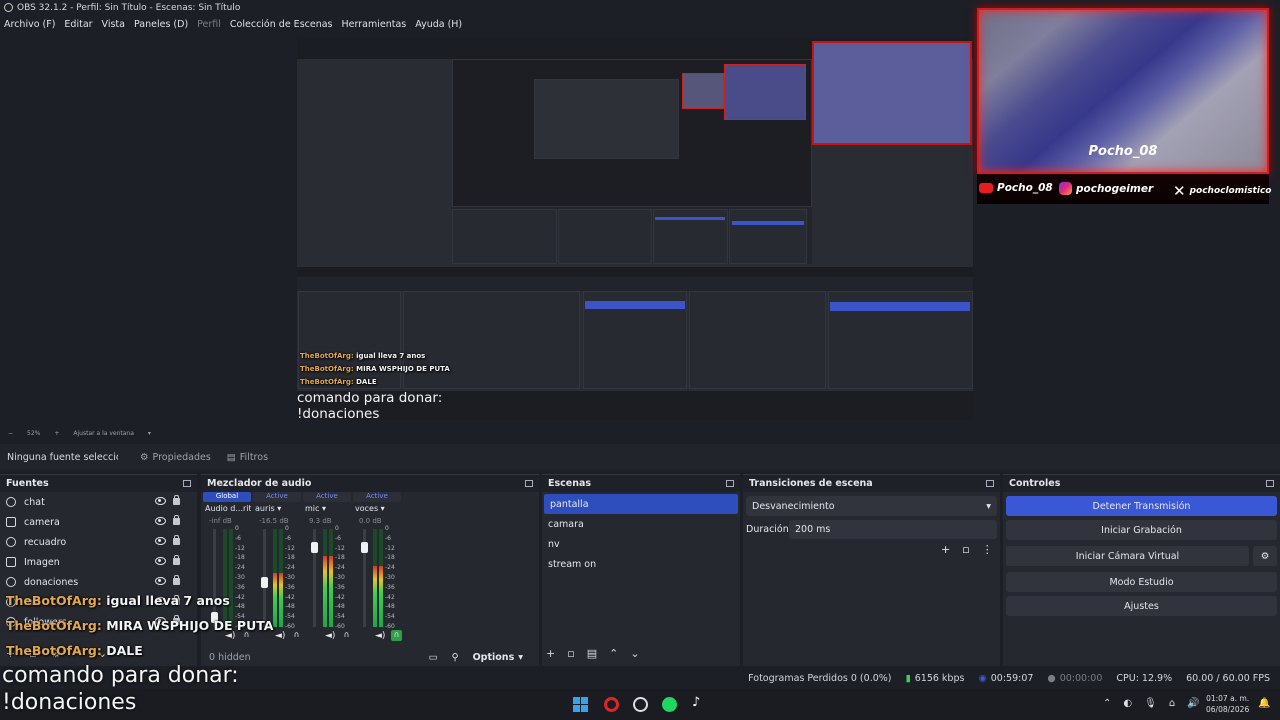 This screenshot has height=720, width=1280. I want to click on source-item: chat, so click(98, 502).